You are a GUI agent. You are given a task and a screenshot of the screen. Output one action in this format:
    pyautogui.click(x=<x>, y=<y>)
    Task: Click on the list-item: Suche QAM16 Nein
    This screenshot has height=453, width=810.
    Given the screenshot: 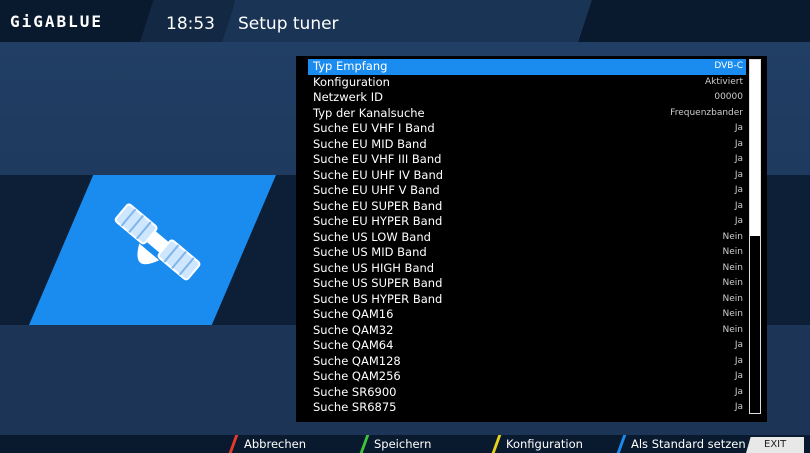 What is the action you would take?
    pyautogui.click(x=527, y=315)
    